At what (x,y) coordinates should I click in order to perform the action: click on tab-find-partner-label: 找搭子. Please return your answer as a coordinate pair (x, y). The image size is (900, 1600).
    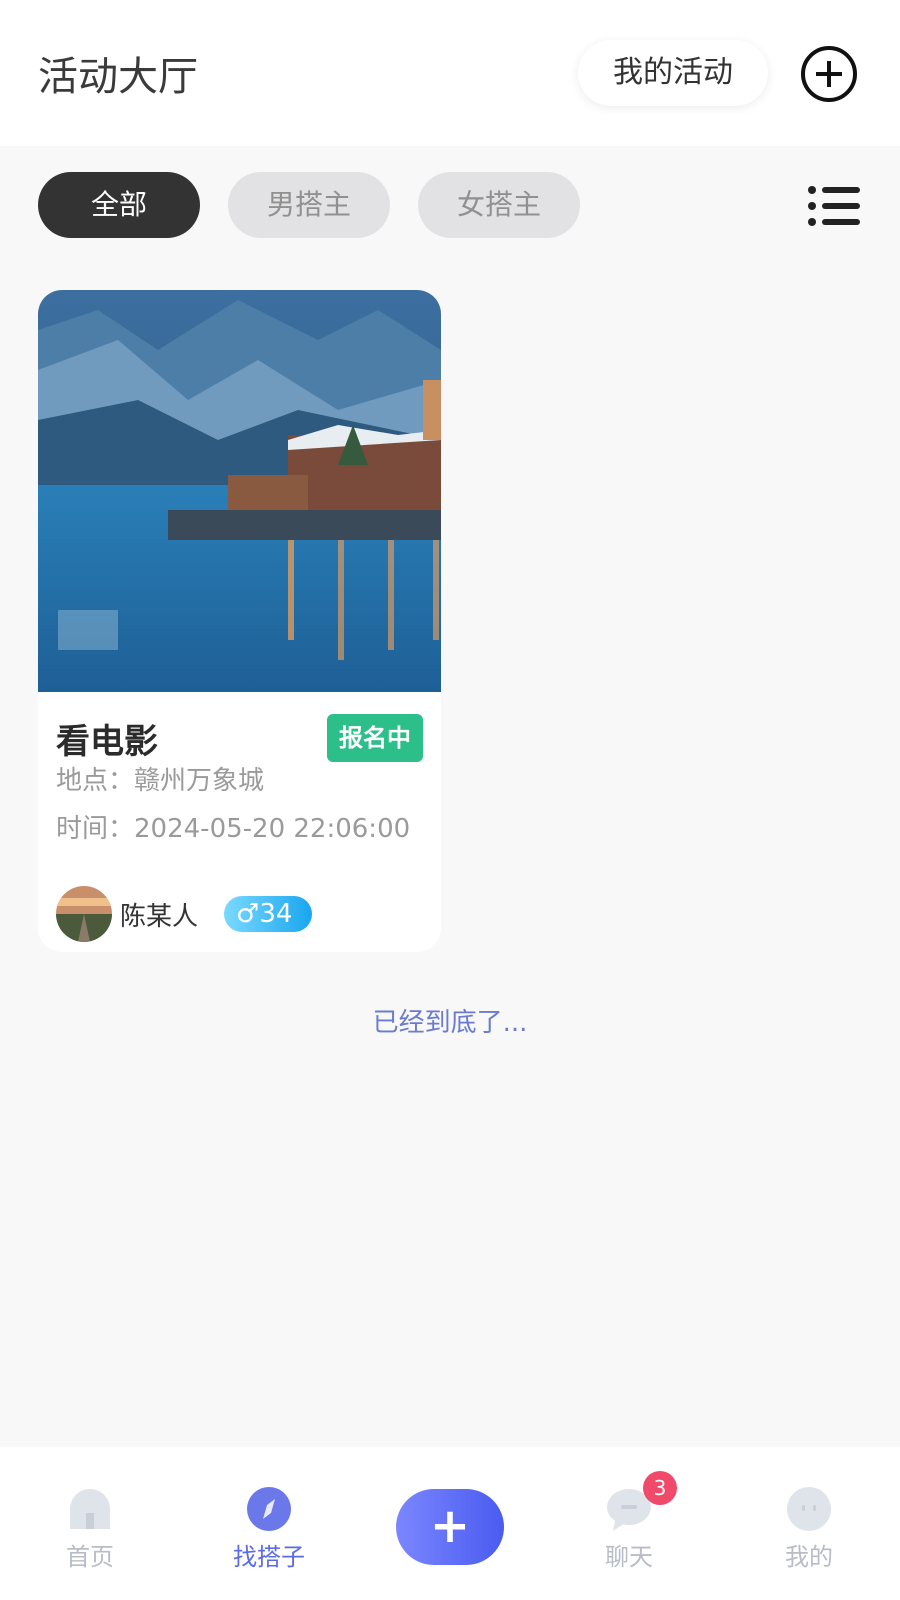
    Looking at the image, I should click on (269, 1557).